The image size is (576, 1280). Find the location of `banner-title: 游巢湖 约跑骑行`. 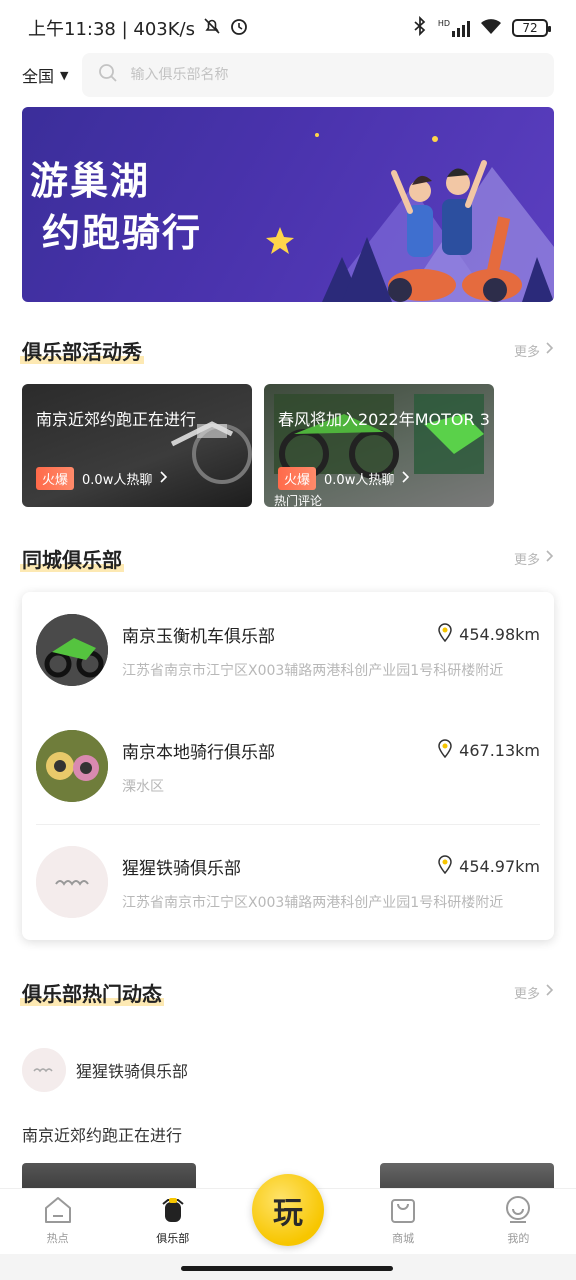

banner-title: 游巢湖 约跑骑行 is located at coordinates (116, 207).